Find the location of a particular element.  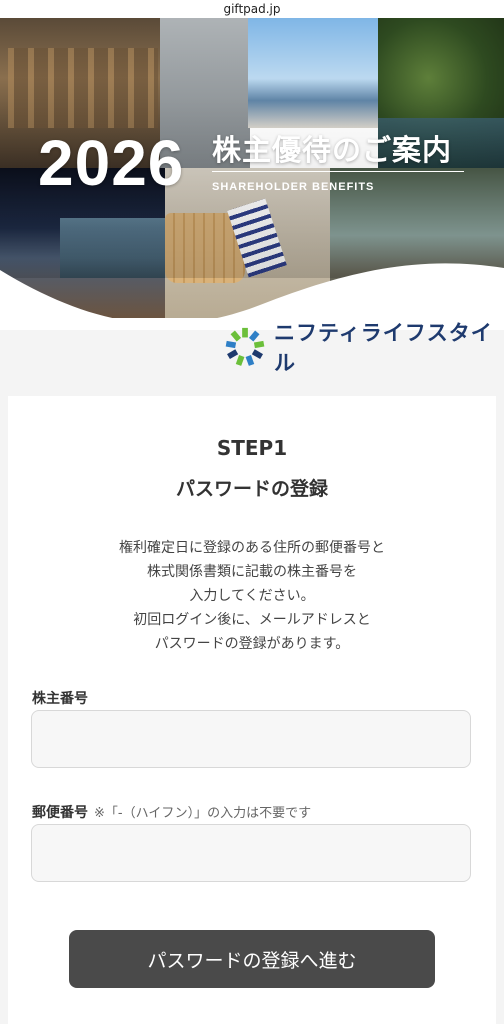

brand-name: ニフティライフスタイル is located at coordinates (383, 348).